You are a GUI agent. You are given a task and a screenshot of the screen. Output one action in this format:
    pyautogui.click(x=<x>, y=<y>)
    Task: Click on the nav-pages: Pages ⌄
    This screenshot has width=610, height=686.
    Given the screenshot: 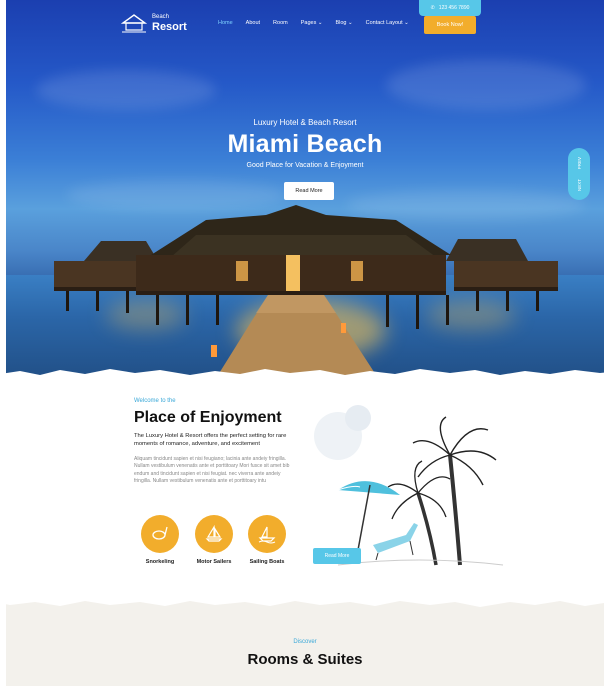 What is the action you would take?
    pyautogui.click(x=312, y=23)
    